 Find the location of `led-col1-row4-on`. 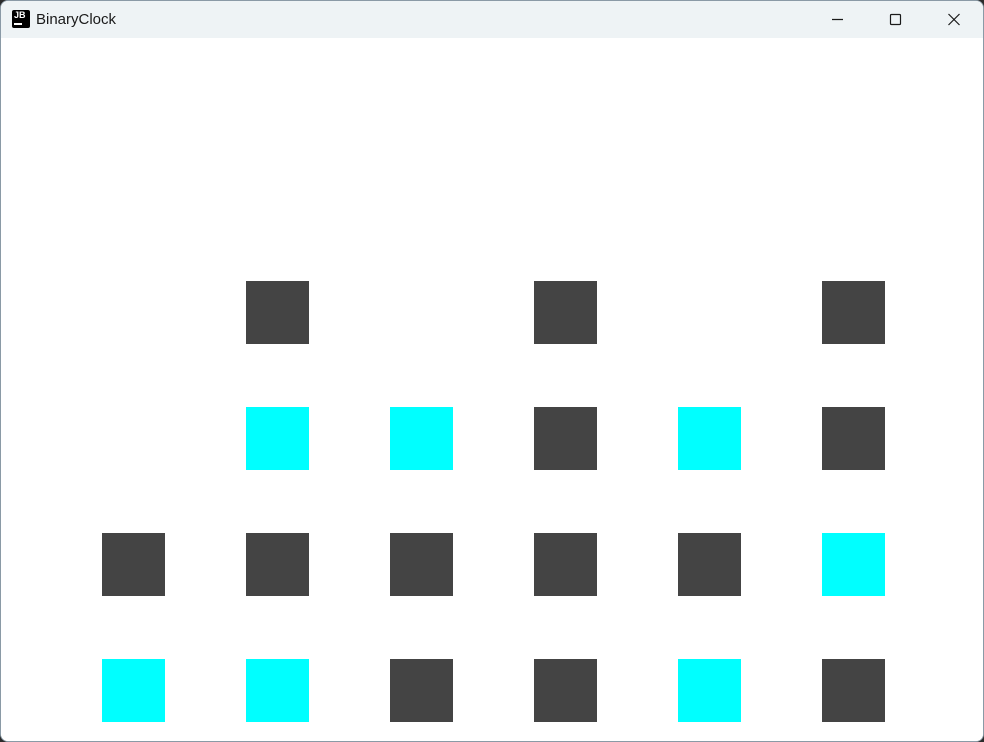

led-col1-row4-on is located at coordinates (133, 690).